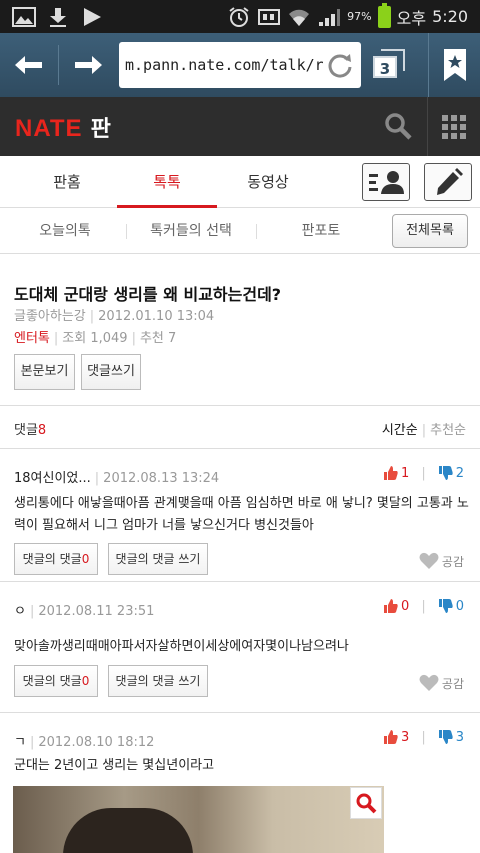 This screenshot has height=853, width=480. I want to click on data-sync-icon, so click(269, 17).